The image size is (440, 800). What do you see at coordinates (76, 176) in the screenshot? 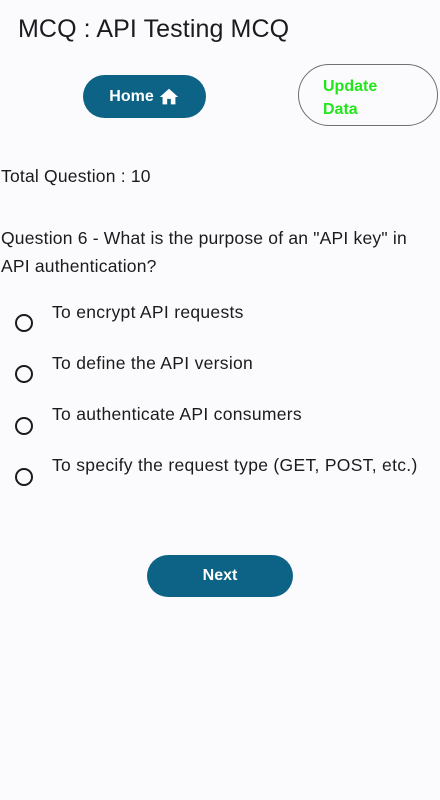
I see `total-question-count: Total Question : 10` at bounding box center [76, 176].